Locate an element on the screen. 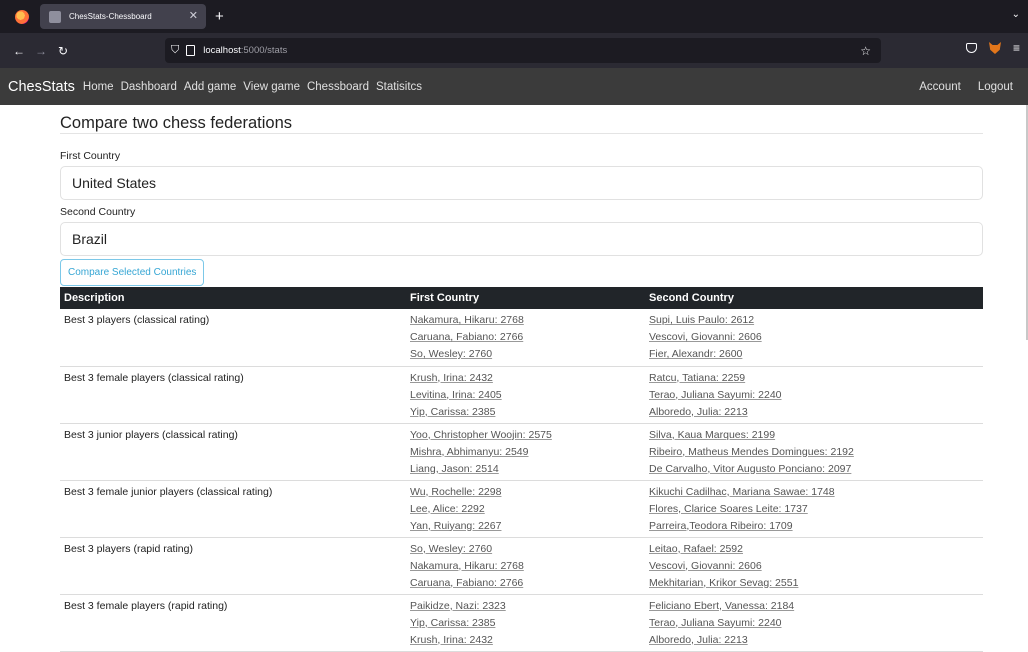 Image resolution: width=1028 pixels, height=652 pixels. page-title: Compare two chess federations is located at coordinates (521, 119).